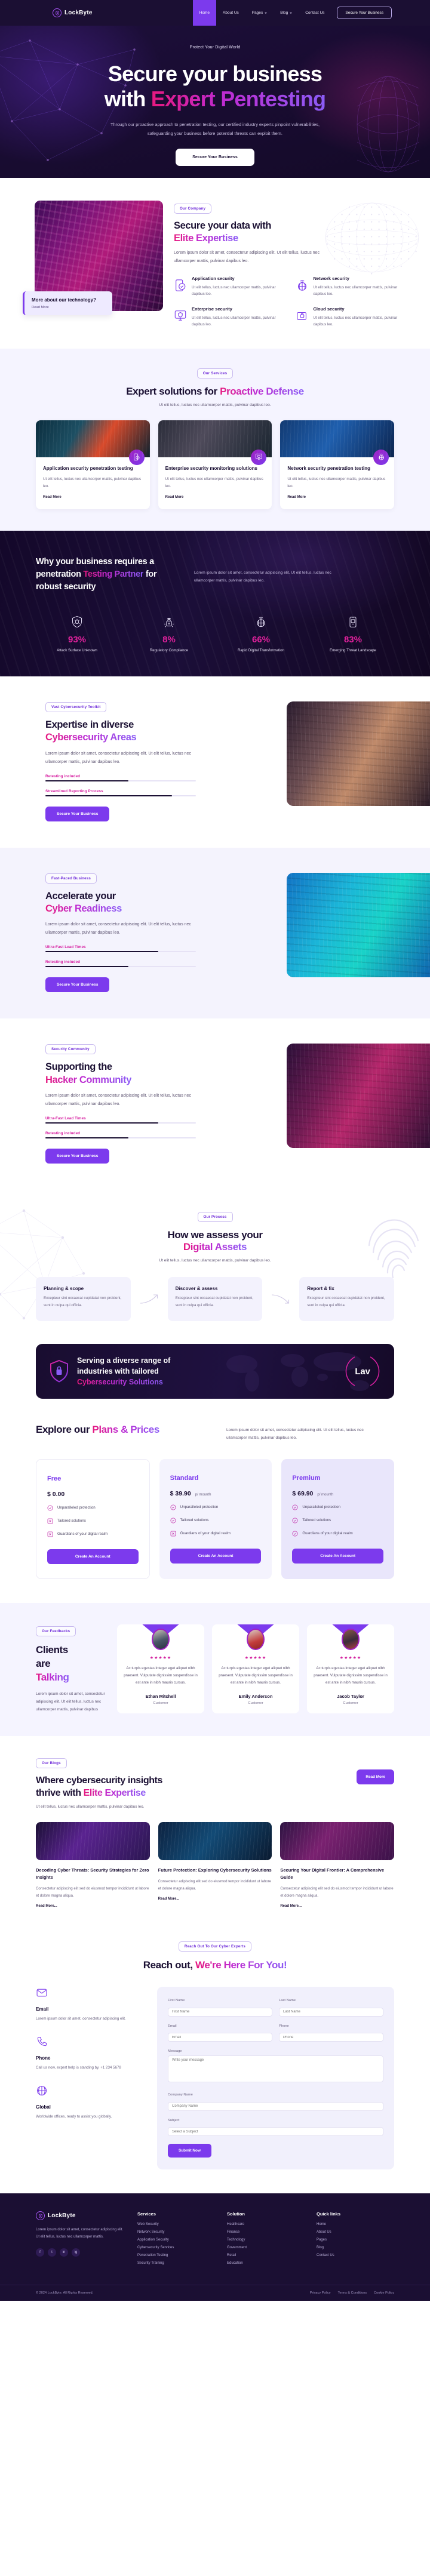  What do you see at coordinates (266, 2263) in the screenshot?
I see `footer-link: Education` at bounding box center [266, 2263].